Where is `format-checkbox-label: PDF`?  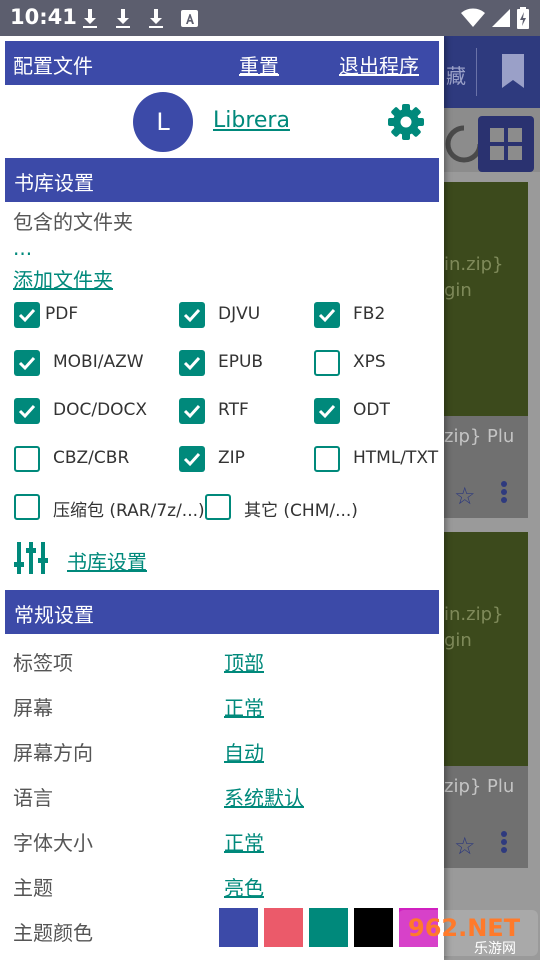
format-checkbox-label: PDF is located at coordinates (62, 314).